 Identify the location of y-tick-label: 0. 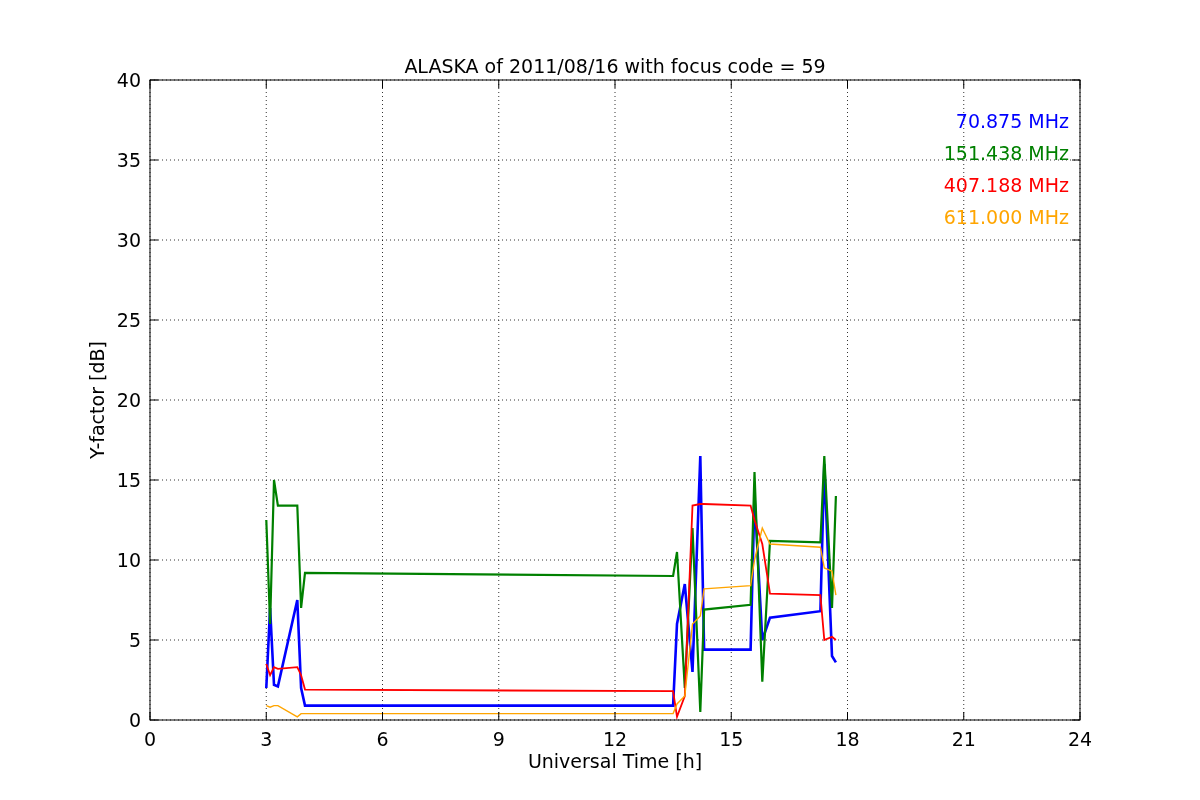
(134, 720).